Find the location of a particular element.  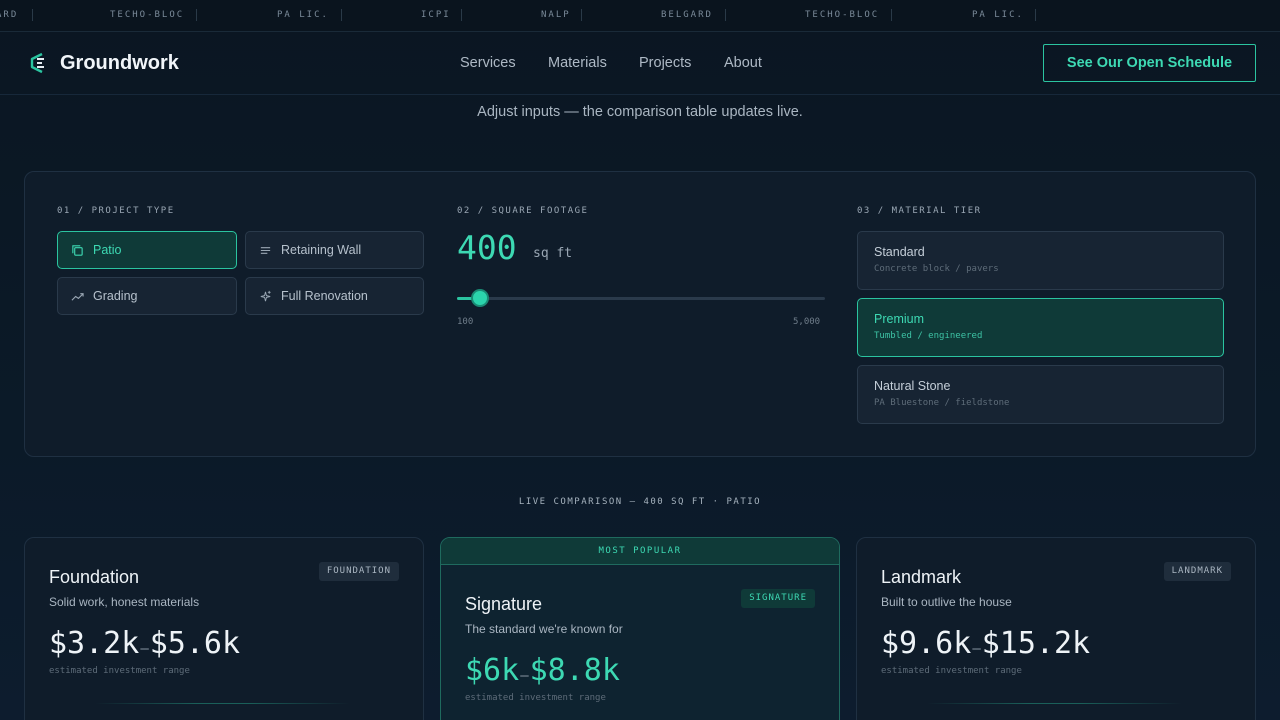

project-type-grading: Grading is located at coordinates (147, 296).